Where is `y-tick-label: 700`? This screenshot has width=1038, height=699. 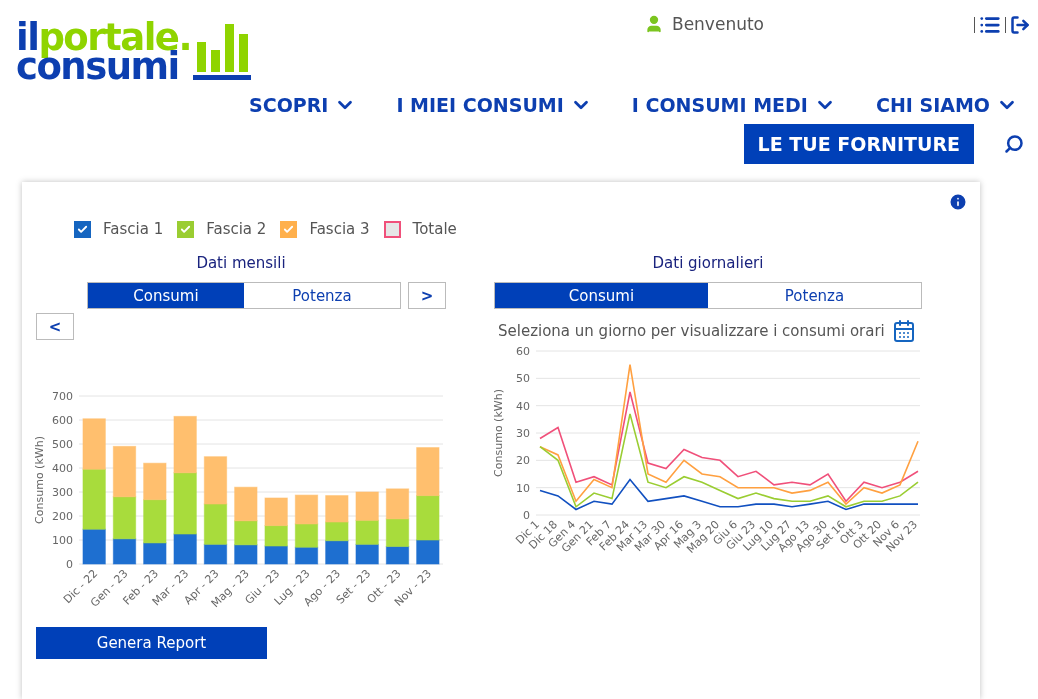 y-tick-label: 700 is located at coordinates (62, 396).